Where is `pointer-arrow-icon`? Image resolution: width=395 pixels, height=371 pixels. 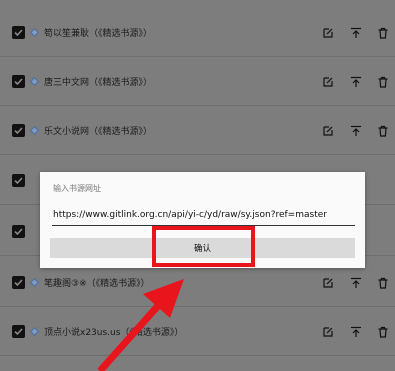
pointer-arrow-icon is located at coordinates (140, 325).